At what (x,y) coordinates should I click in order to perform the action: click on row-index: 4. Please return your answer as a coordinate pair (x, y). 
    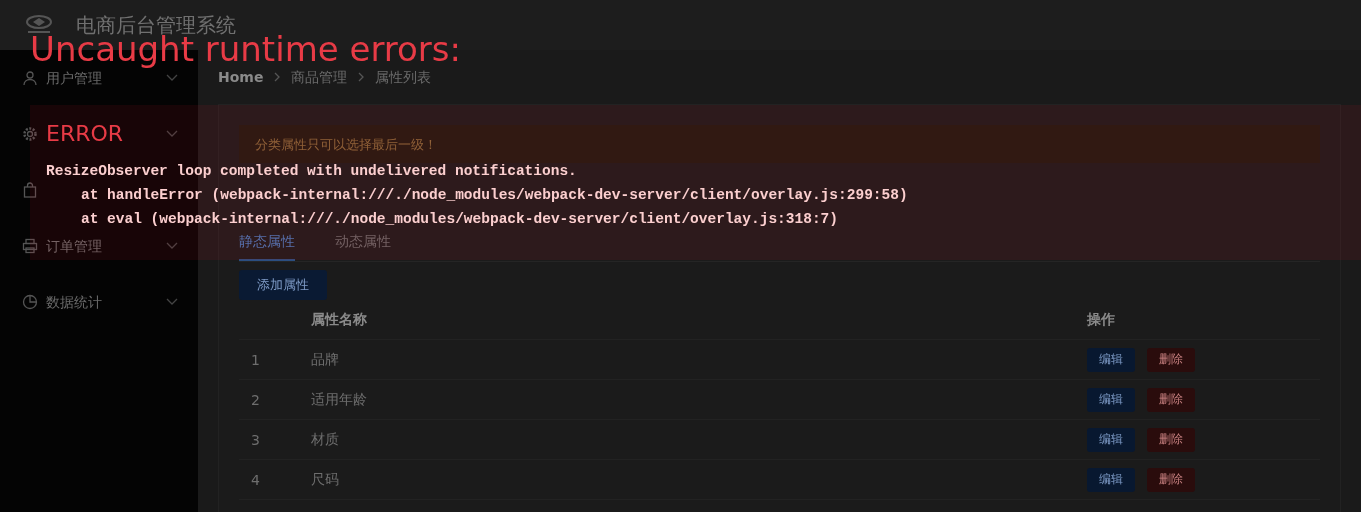
    Looking at the image, I should click on (255, 479).